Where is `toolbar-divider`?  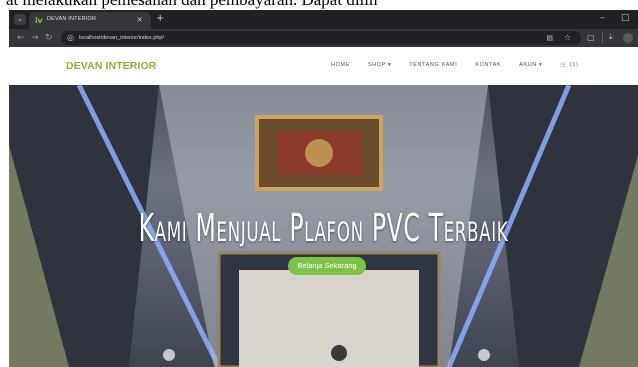 toolbar-divider is located at coordinates (602, 38).